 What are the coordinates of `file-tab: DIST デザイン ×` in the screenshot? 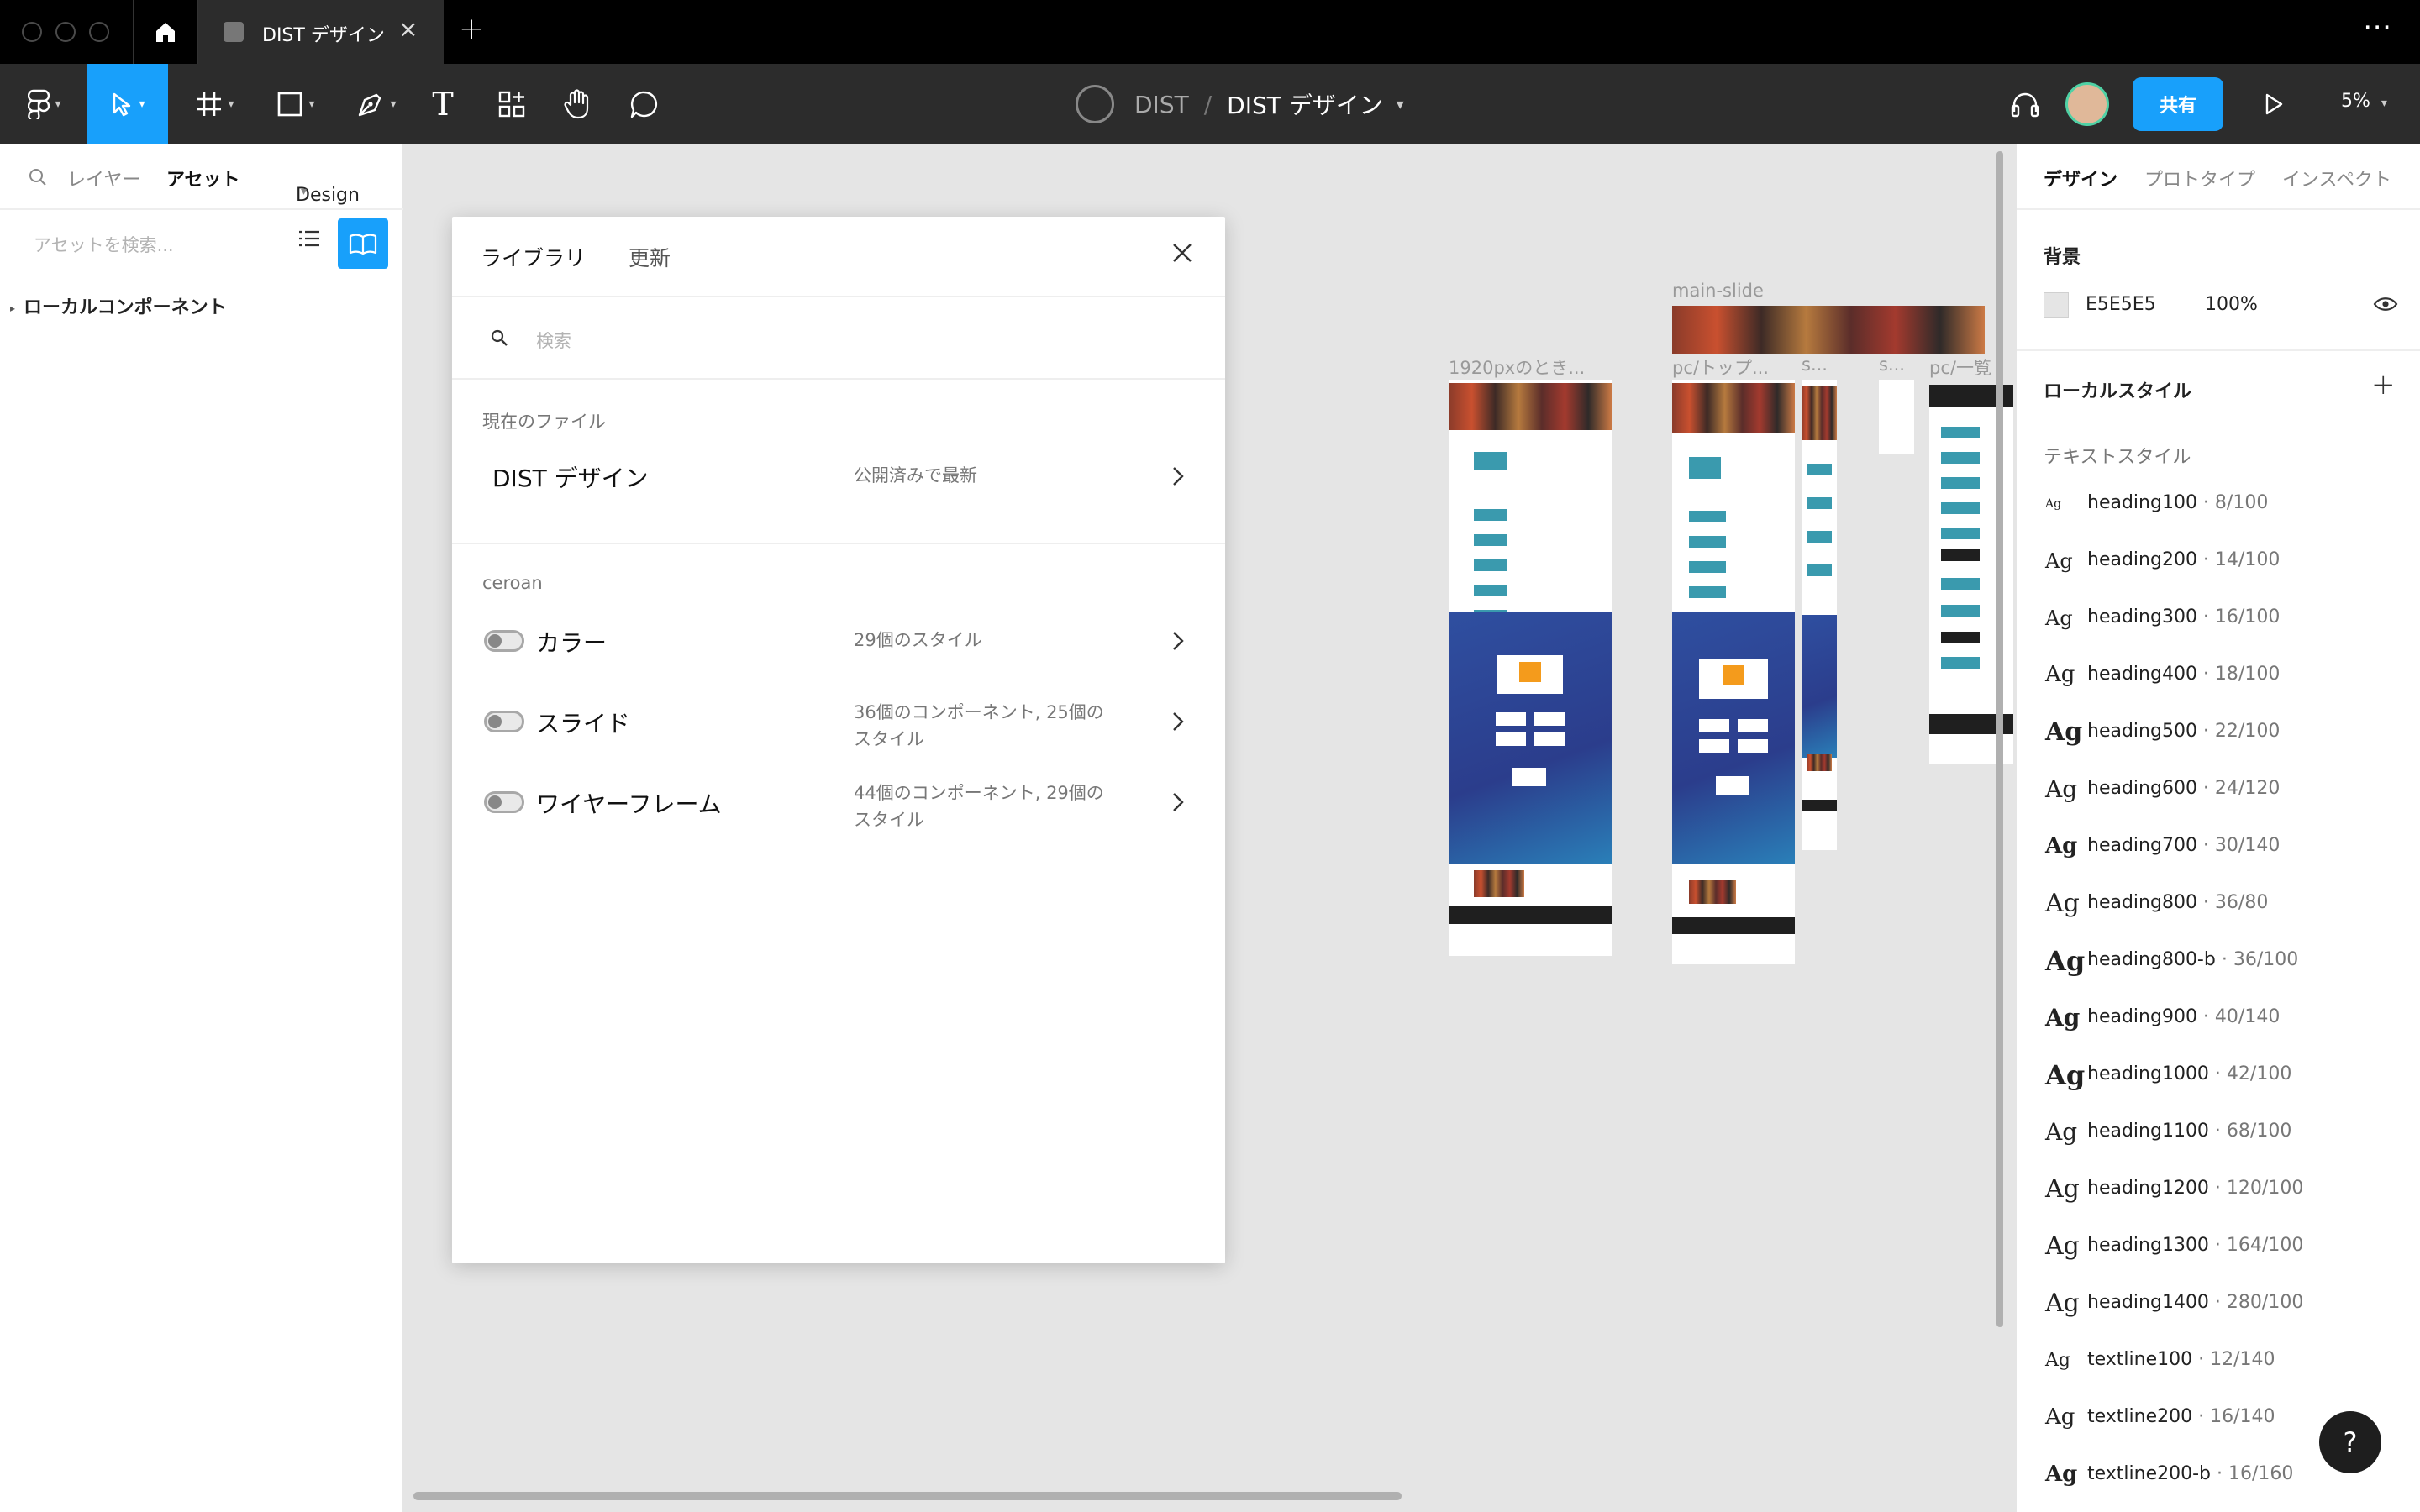 It's located at (321, 32).